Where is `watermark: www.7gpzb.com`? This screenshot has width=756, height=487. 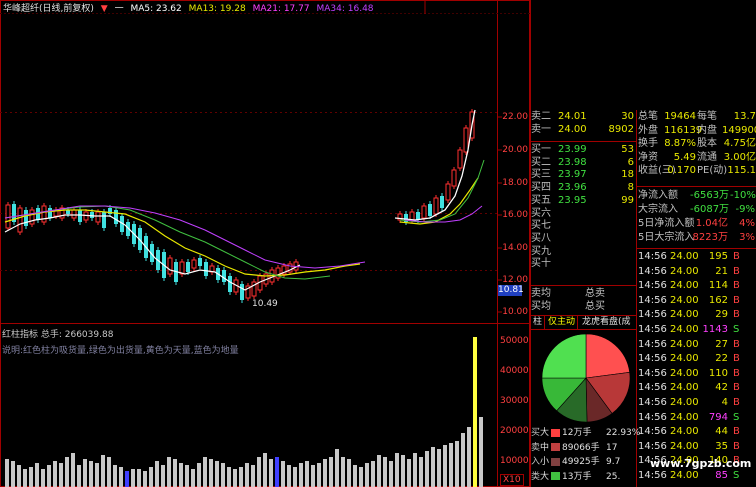 watermark: www.7gpzb.com is located at coordinates (701, 463).